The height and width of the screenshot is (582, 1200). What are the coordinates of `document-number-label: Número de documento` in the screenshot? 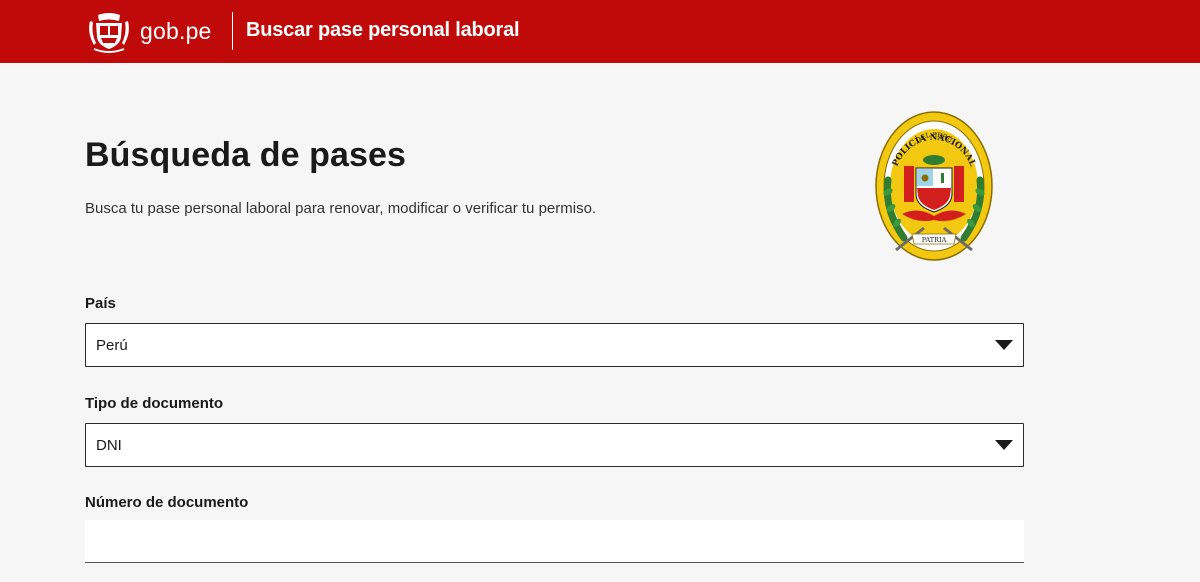 It's located at (167, 502).